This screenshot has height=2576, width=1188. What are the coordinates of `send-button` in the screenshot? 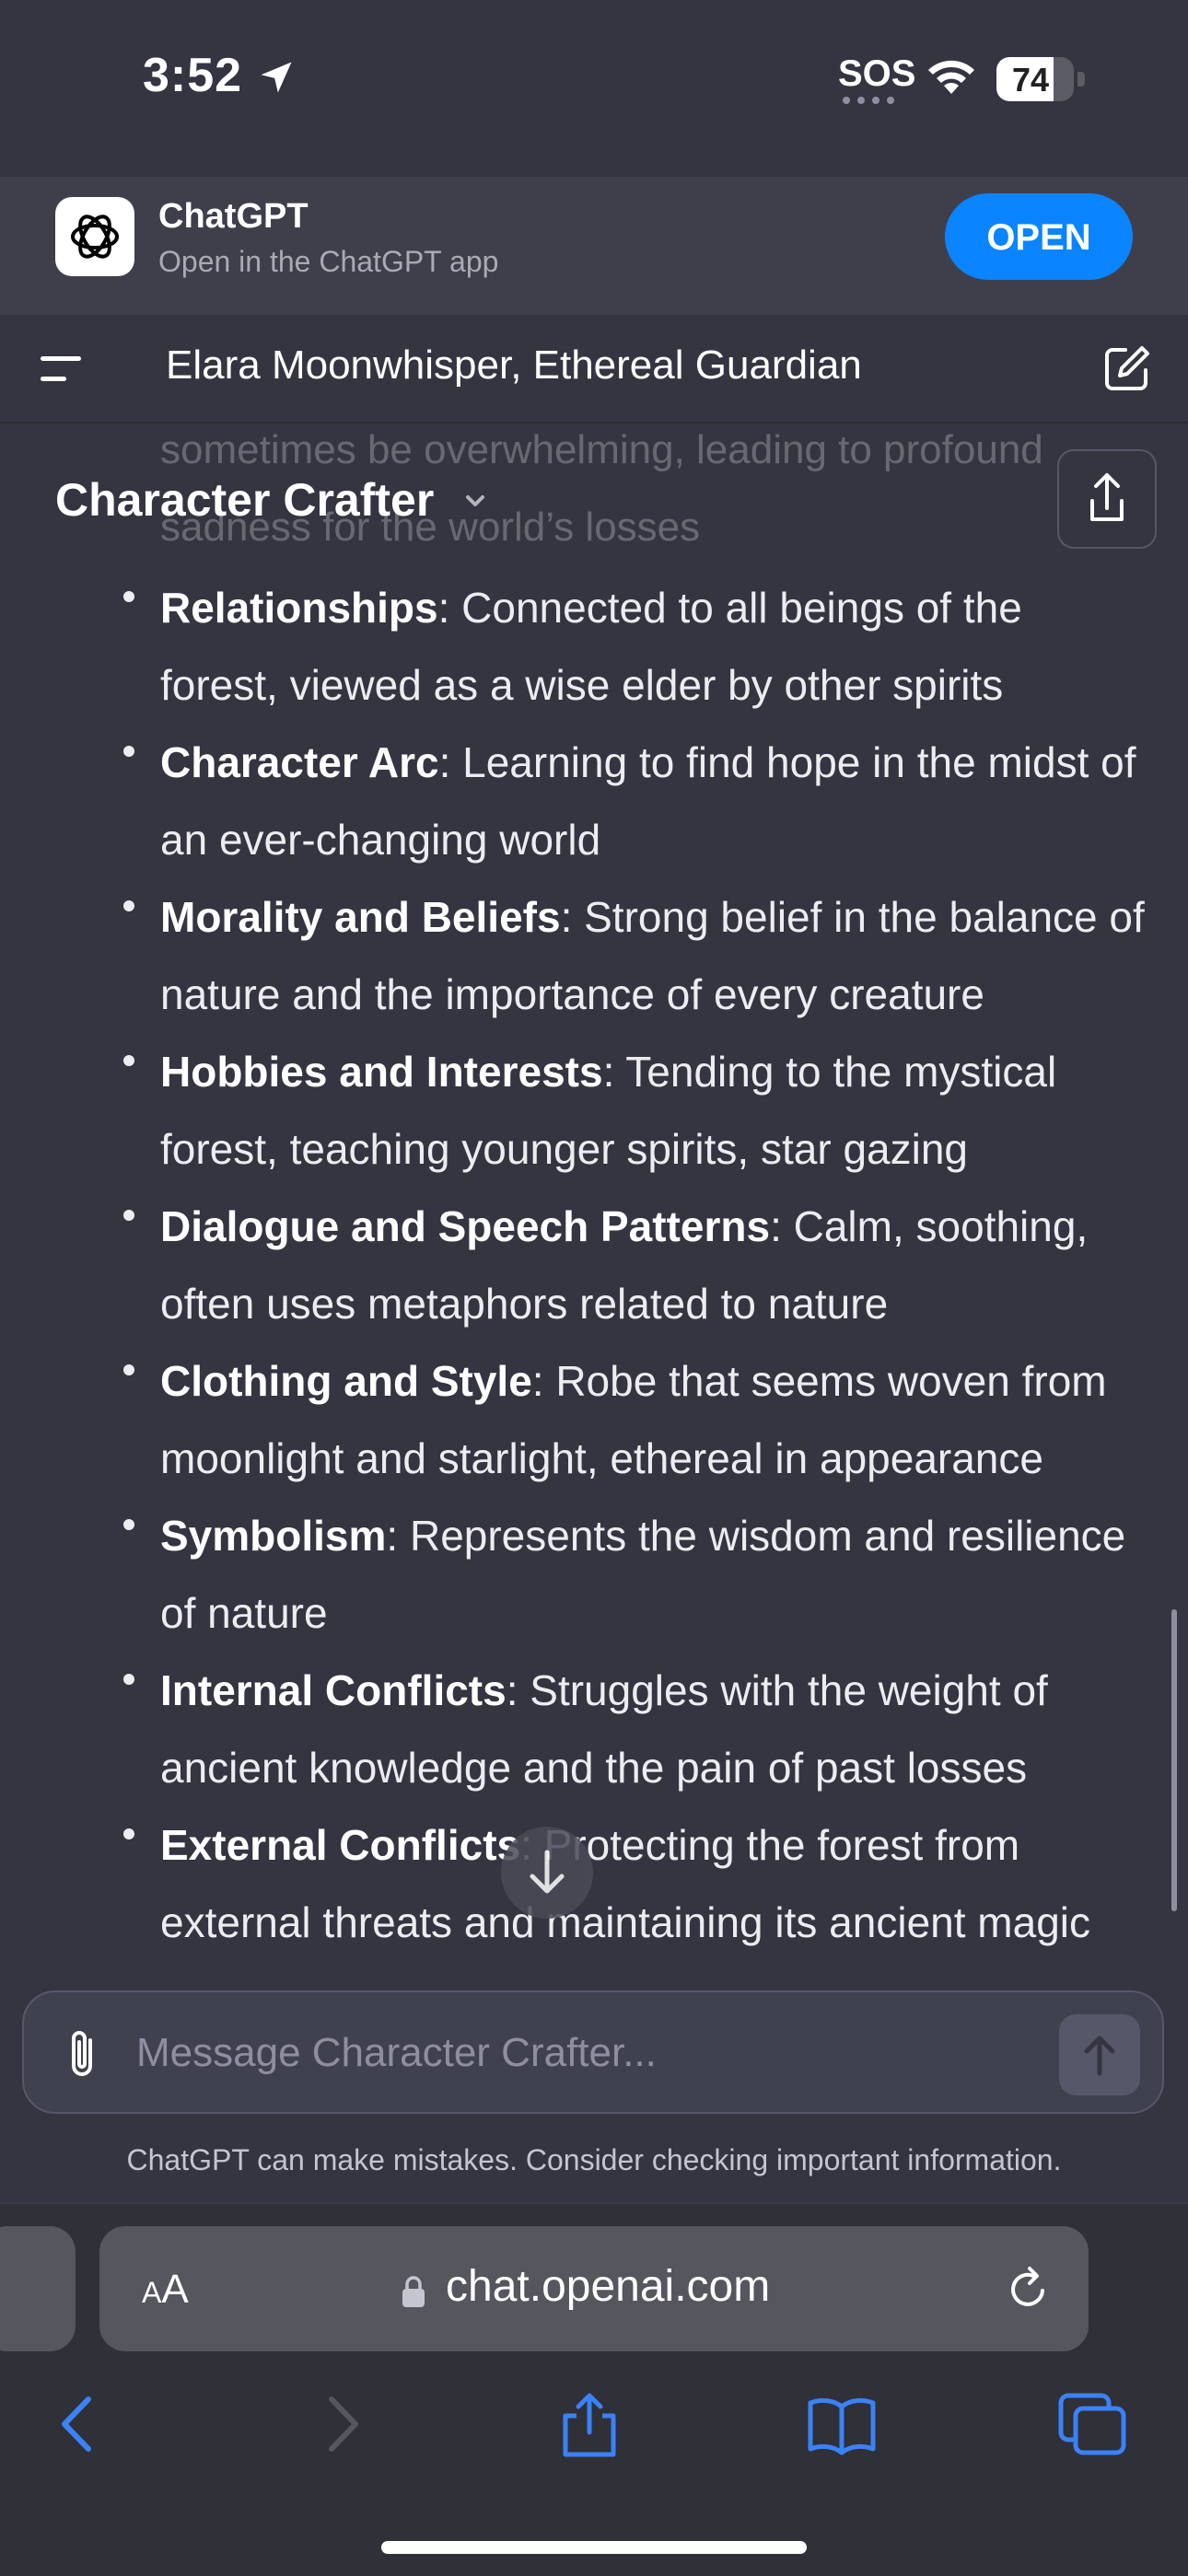 It's located at (1099, 2054).